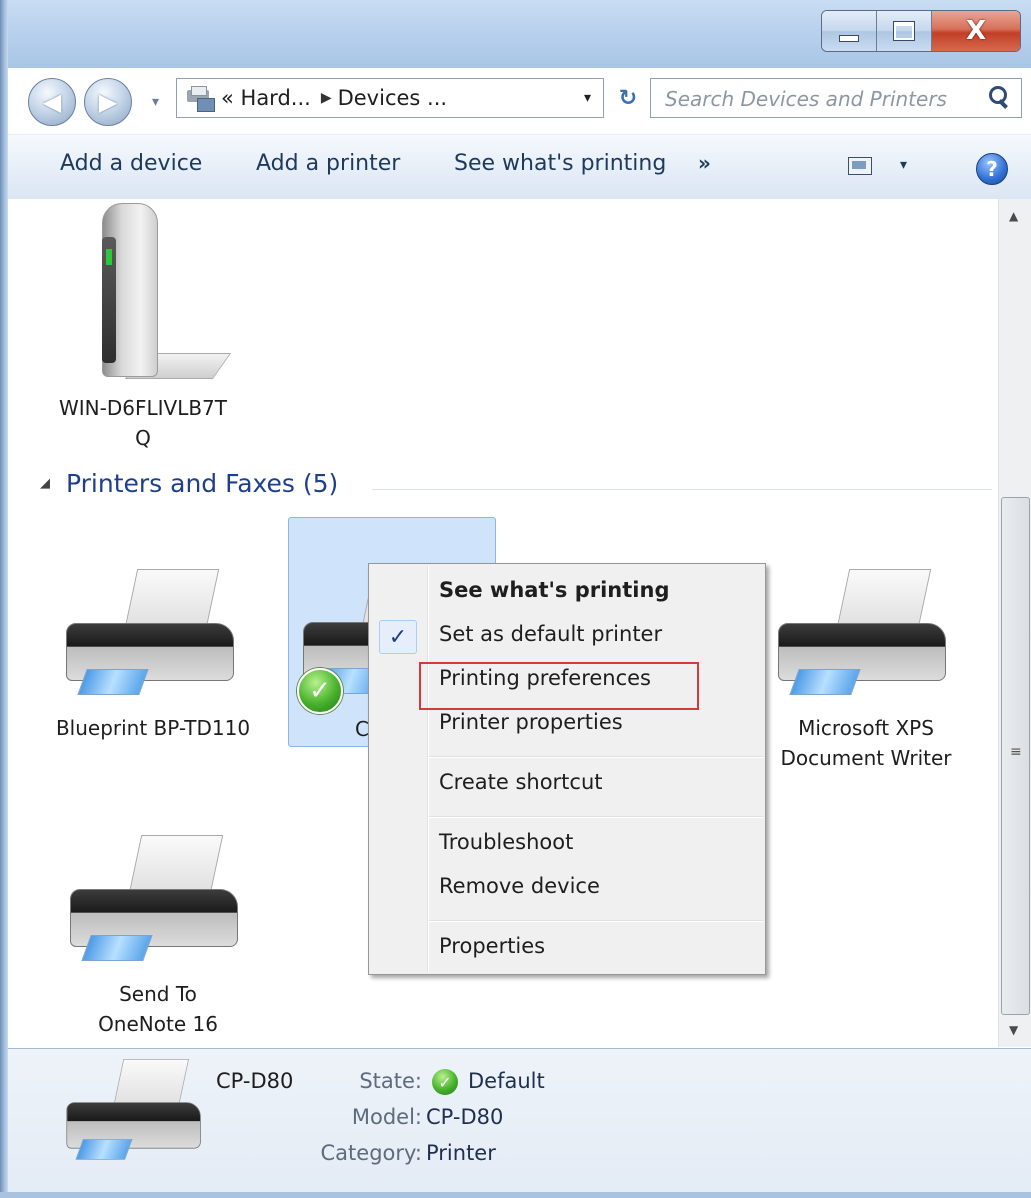  I want to click on recent-pages-dropdown: ▾, so click(155, 102).